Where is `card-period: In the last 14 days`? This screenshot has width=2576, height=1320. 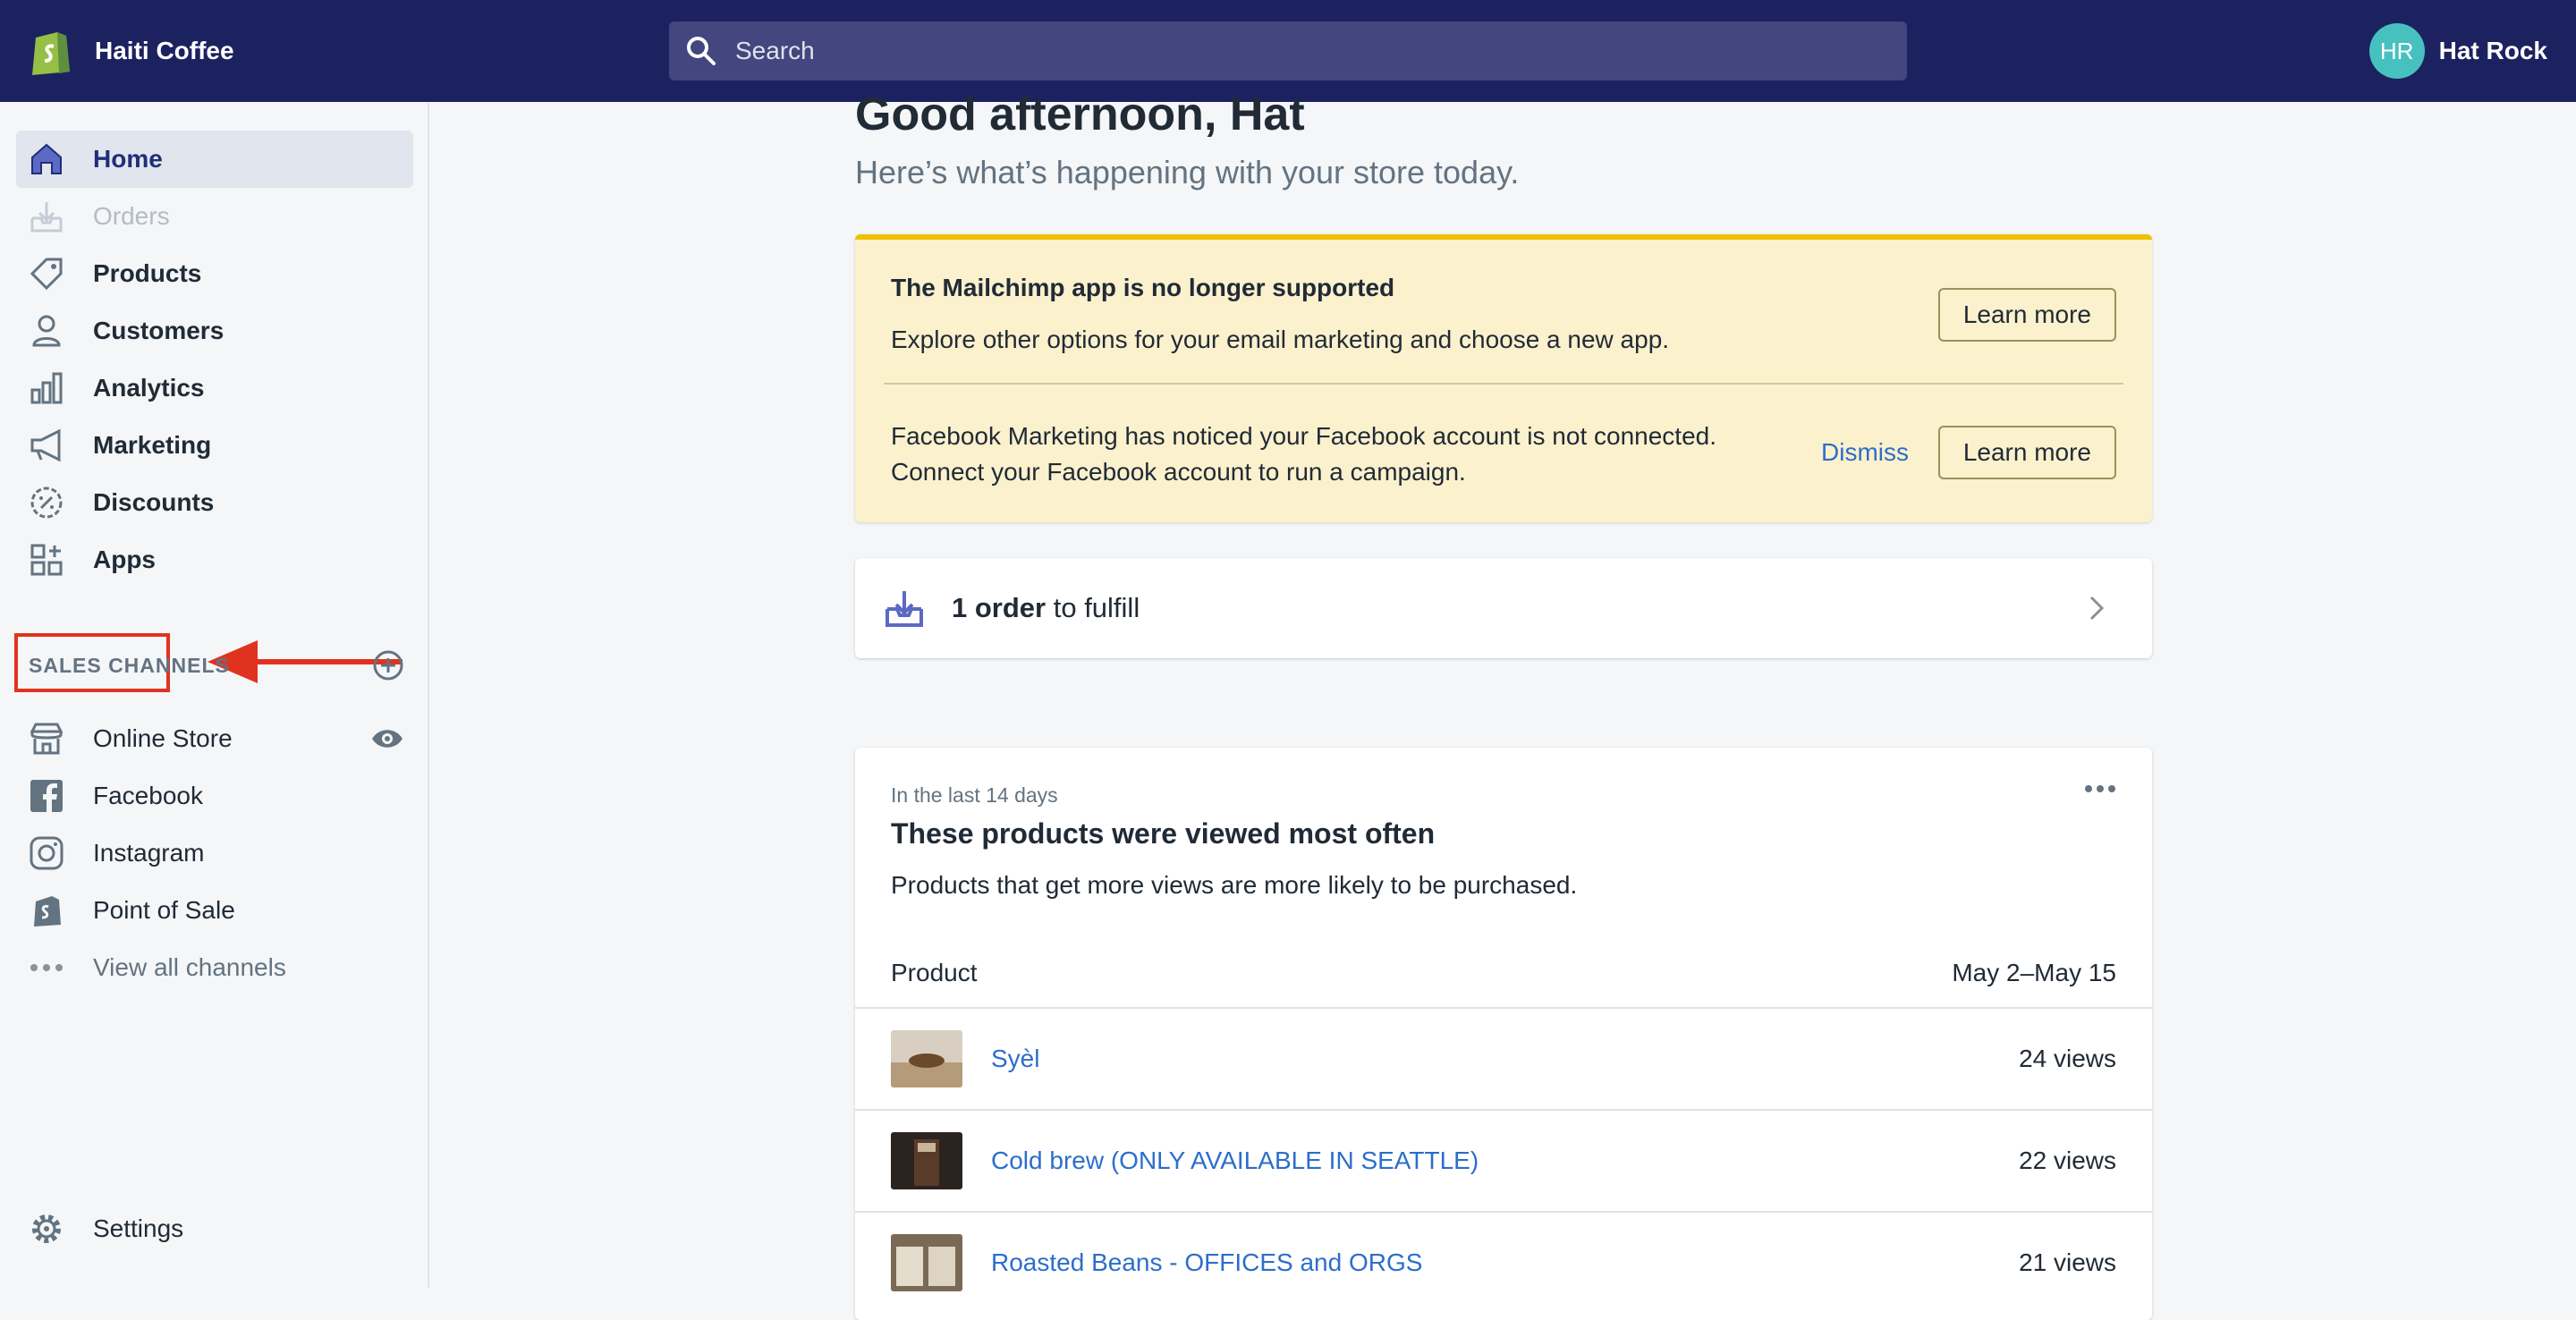
card-period: In the last 14 days is located at coordinates (974, 795).